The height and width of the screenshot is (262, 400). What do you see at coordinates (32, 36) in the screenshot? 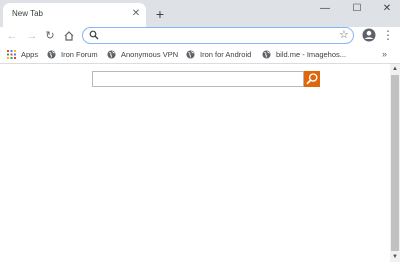
I see `forward-button: →` at bounding box center [32, 36].